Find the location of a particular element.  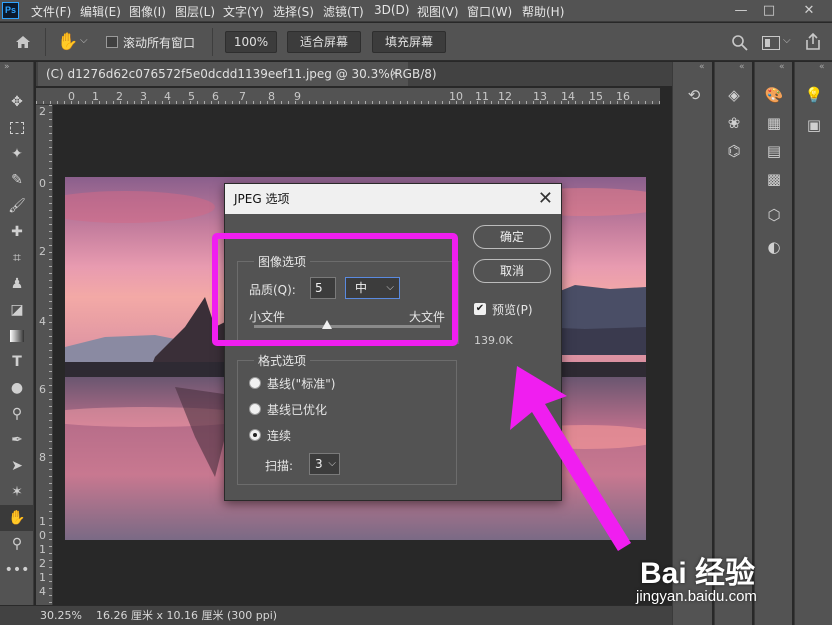

channels-icon: ❀ is located at coordinates (734, 123).